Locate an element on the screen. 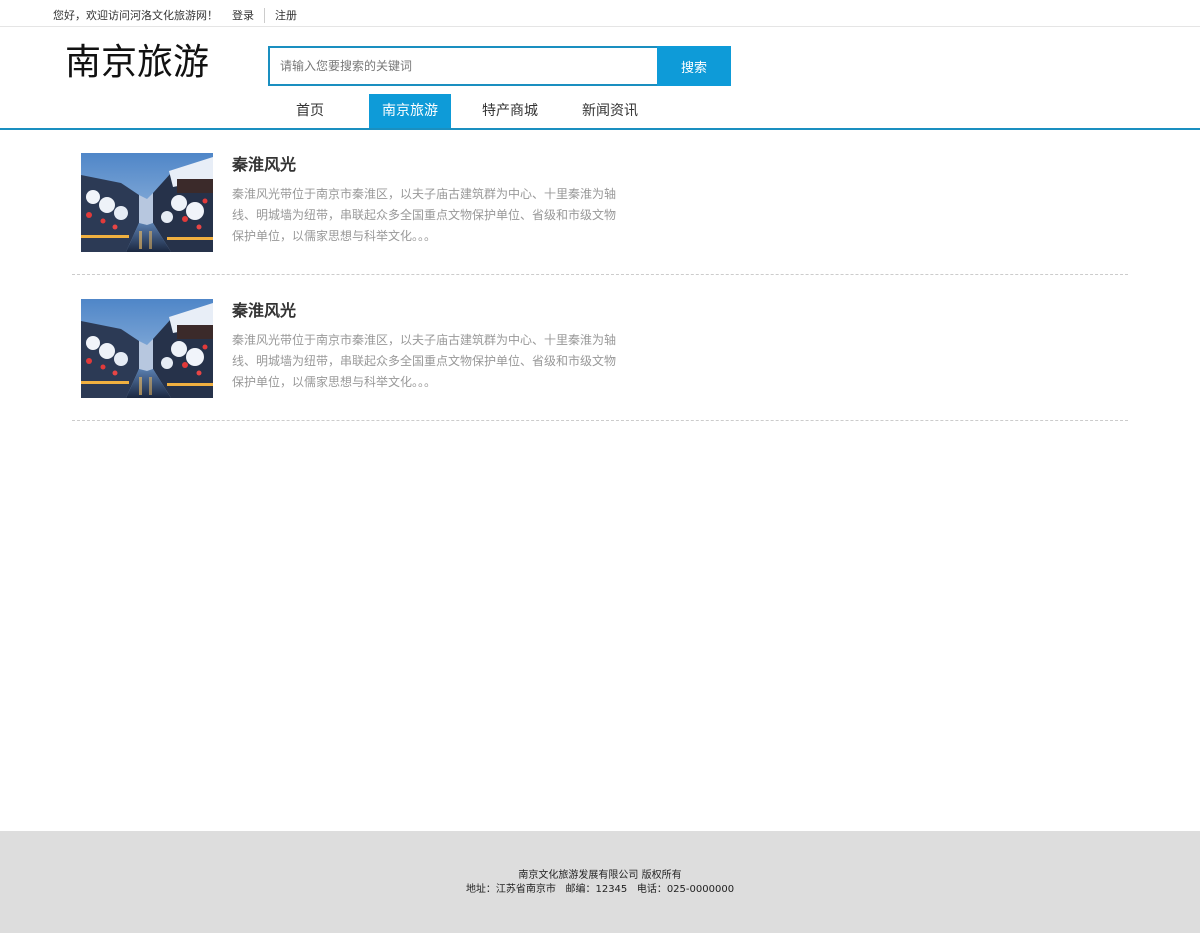 The image size is (1200, 933). top-bar-divider is located at coordinates (264, 15).